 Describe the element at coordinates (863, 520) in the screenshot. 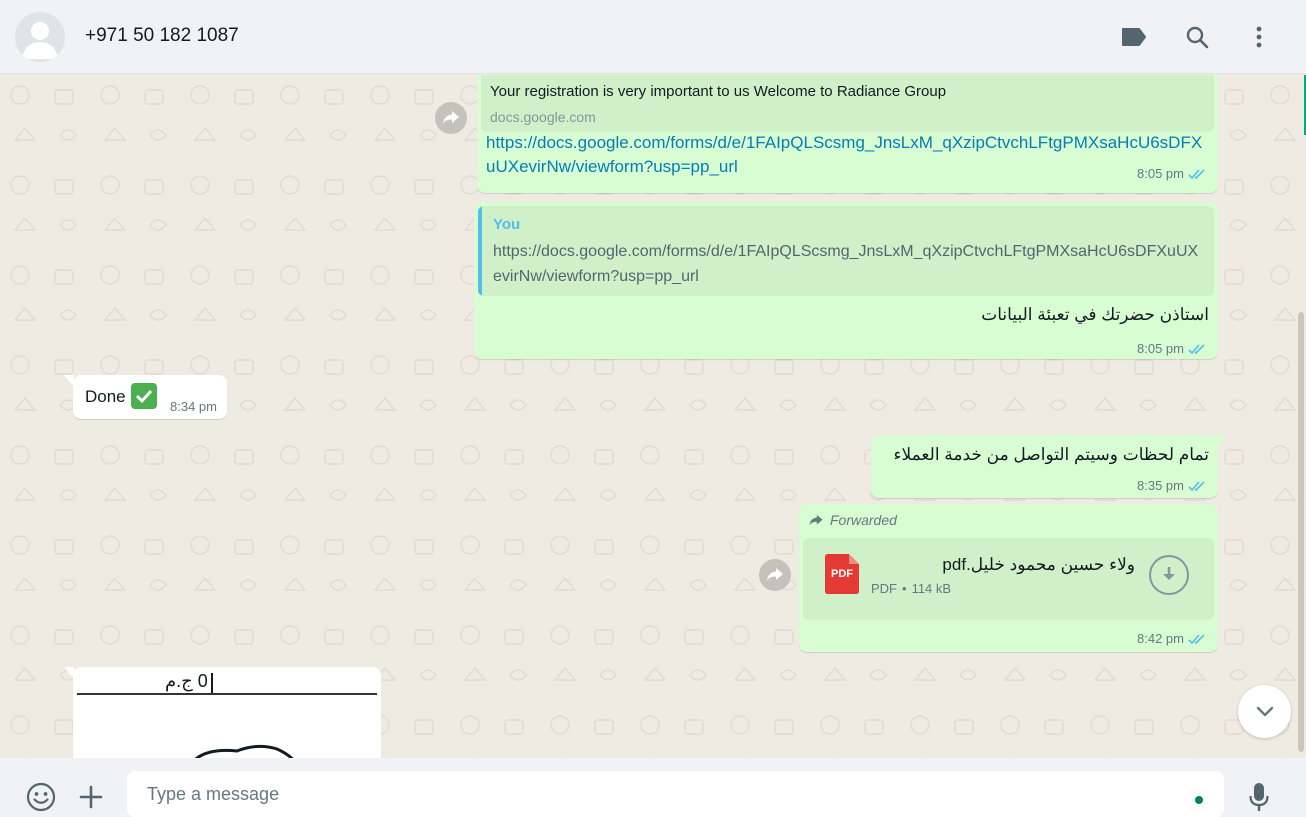

I see `forwarded-text: Forwarded` at that location.